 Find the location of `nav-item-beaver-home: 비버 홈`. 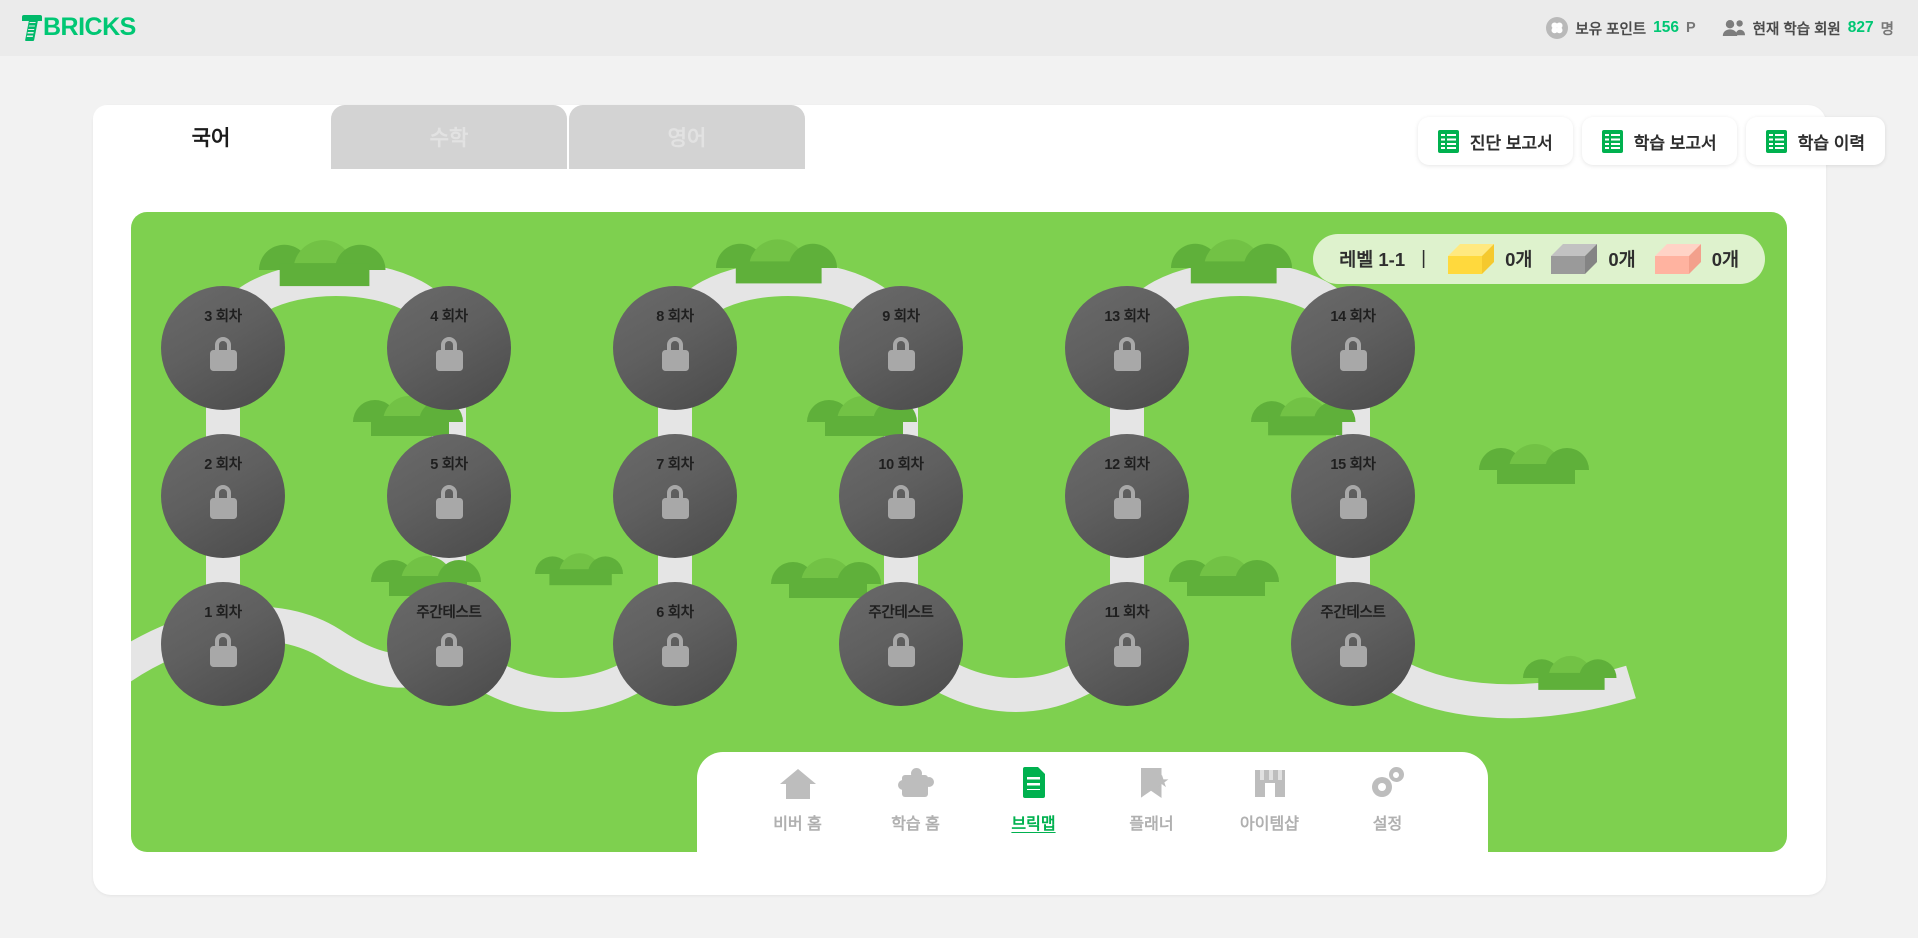

nav-item-beaver-home: 비버 홈 is located at coordinates (798, 793).